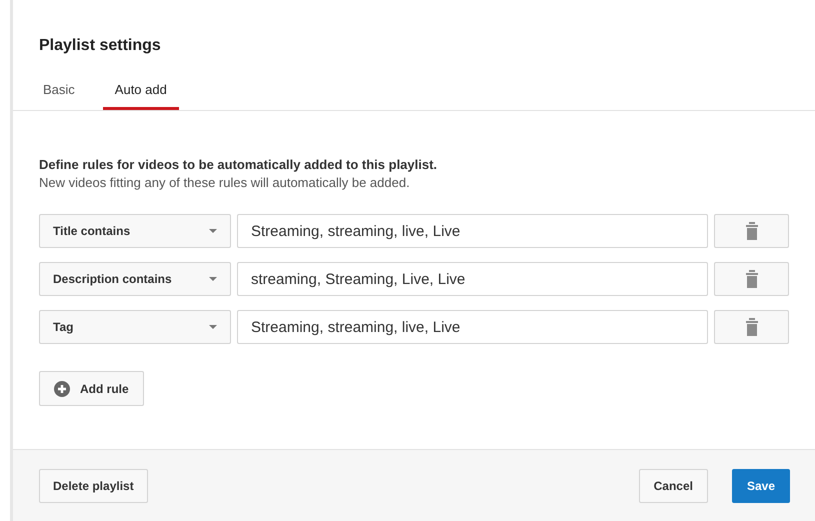 The width and height of the screenshot is (815, 521). I want to click on plus-circle-icon, so click(62, 388).